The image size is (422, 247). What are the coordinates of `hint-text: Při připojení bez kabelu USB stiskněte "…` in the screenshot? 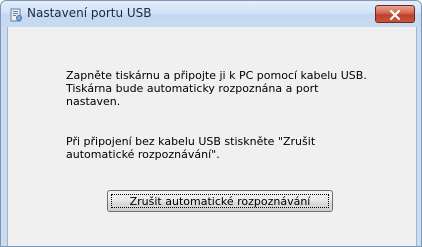 It's located at (190, 148).